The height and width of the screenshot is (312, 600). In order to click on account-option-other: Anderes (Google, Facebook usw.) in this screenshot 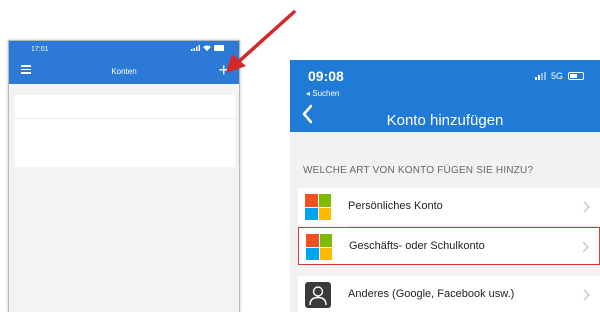, I will do `click(449, 294)`.